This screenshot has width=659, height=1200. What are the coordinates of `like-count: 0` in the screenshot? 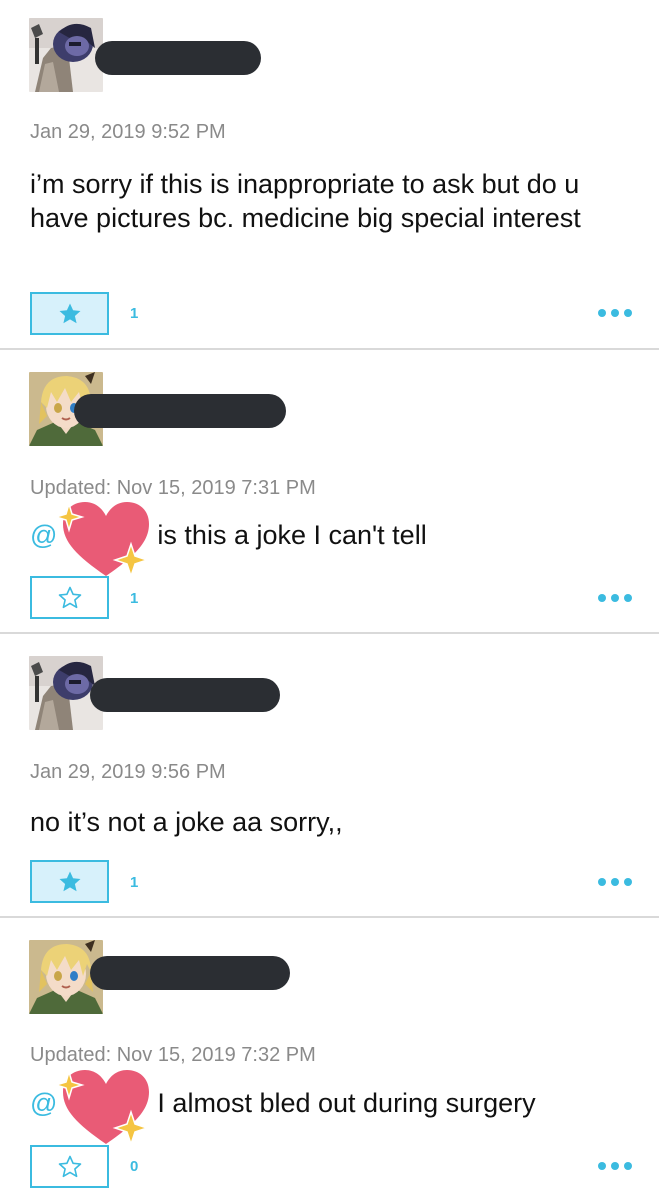 It's located at (134, 1166).